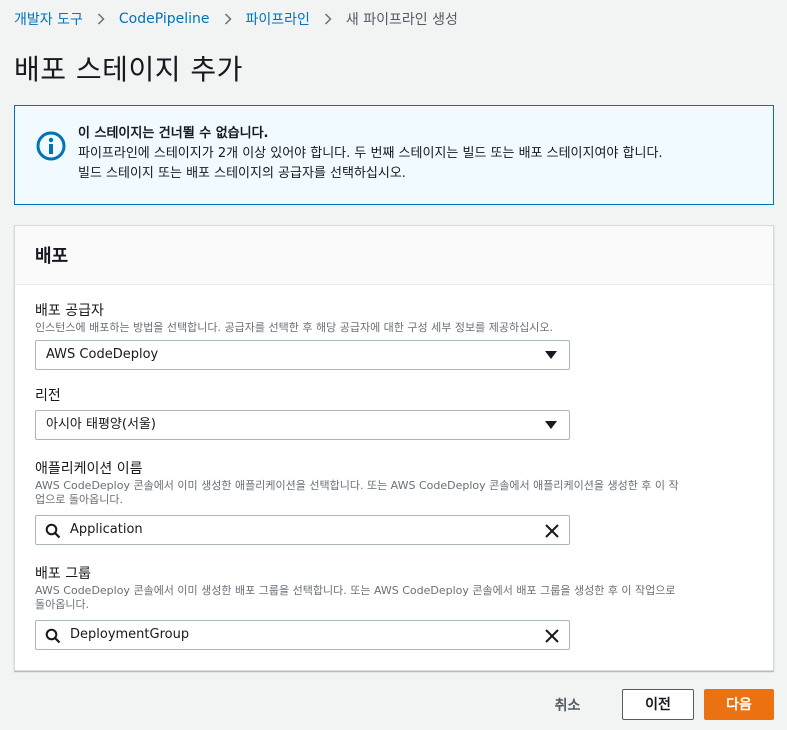 This screenshot has width=787, height=730. What do you see at coordinates (69, 311) in the screenshot?
I see `deploy-provider-label: 배포 공급자` at bounding box center [69, 311].